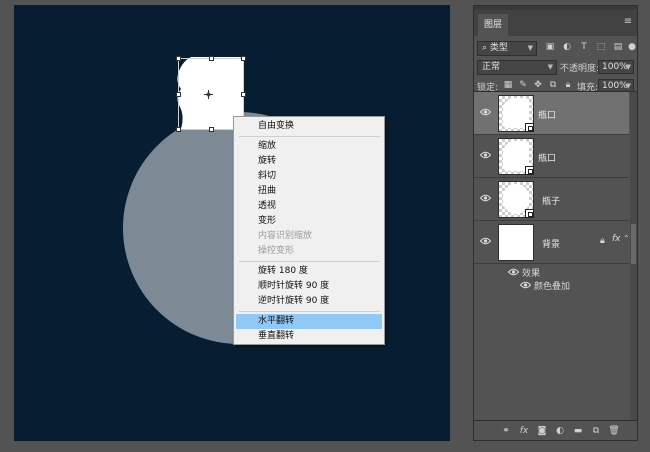  What do you see at coordinates (555, 23) in the screenshot?
I see `panel-tab-bar: 图层 ≡` at bounding box center [555, 23].